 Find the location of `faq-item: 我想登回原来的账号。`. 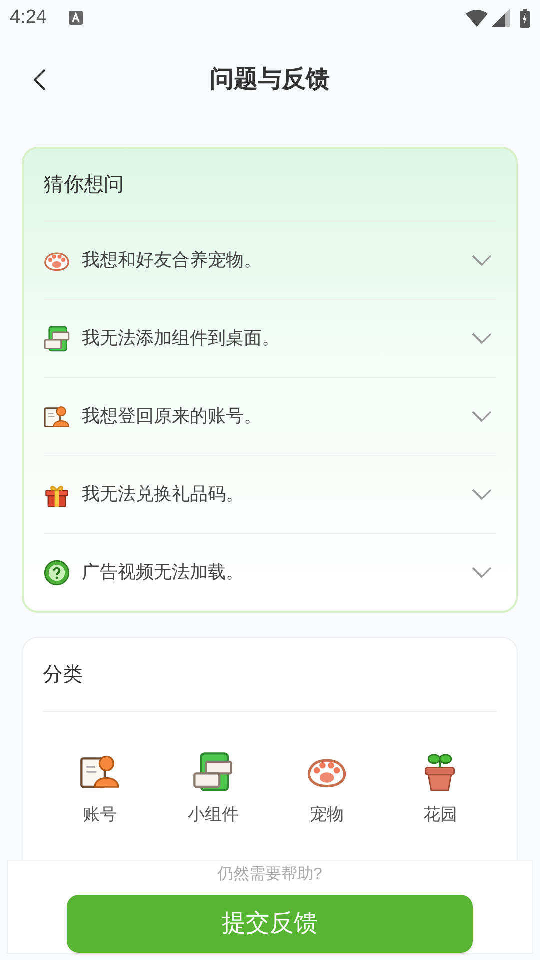

faq-item: 我想登回原来的账号。 is located at coordinates (270, 416).